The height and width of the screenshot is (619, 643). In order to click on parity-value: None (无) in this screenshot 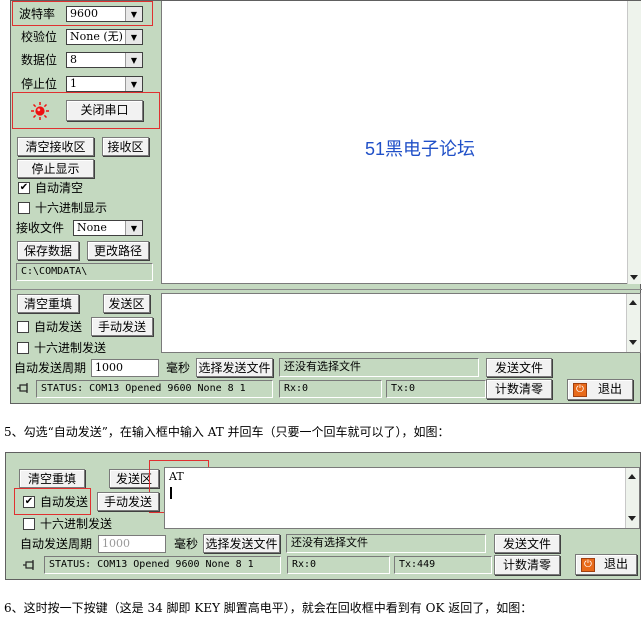, I will do `click(96, 36)`.